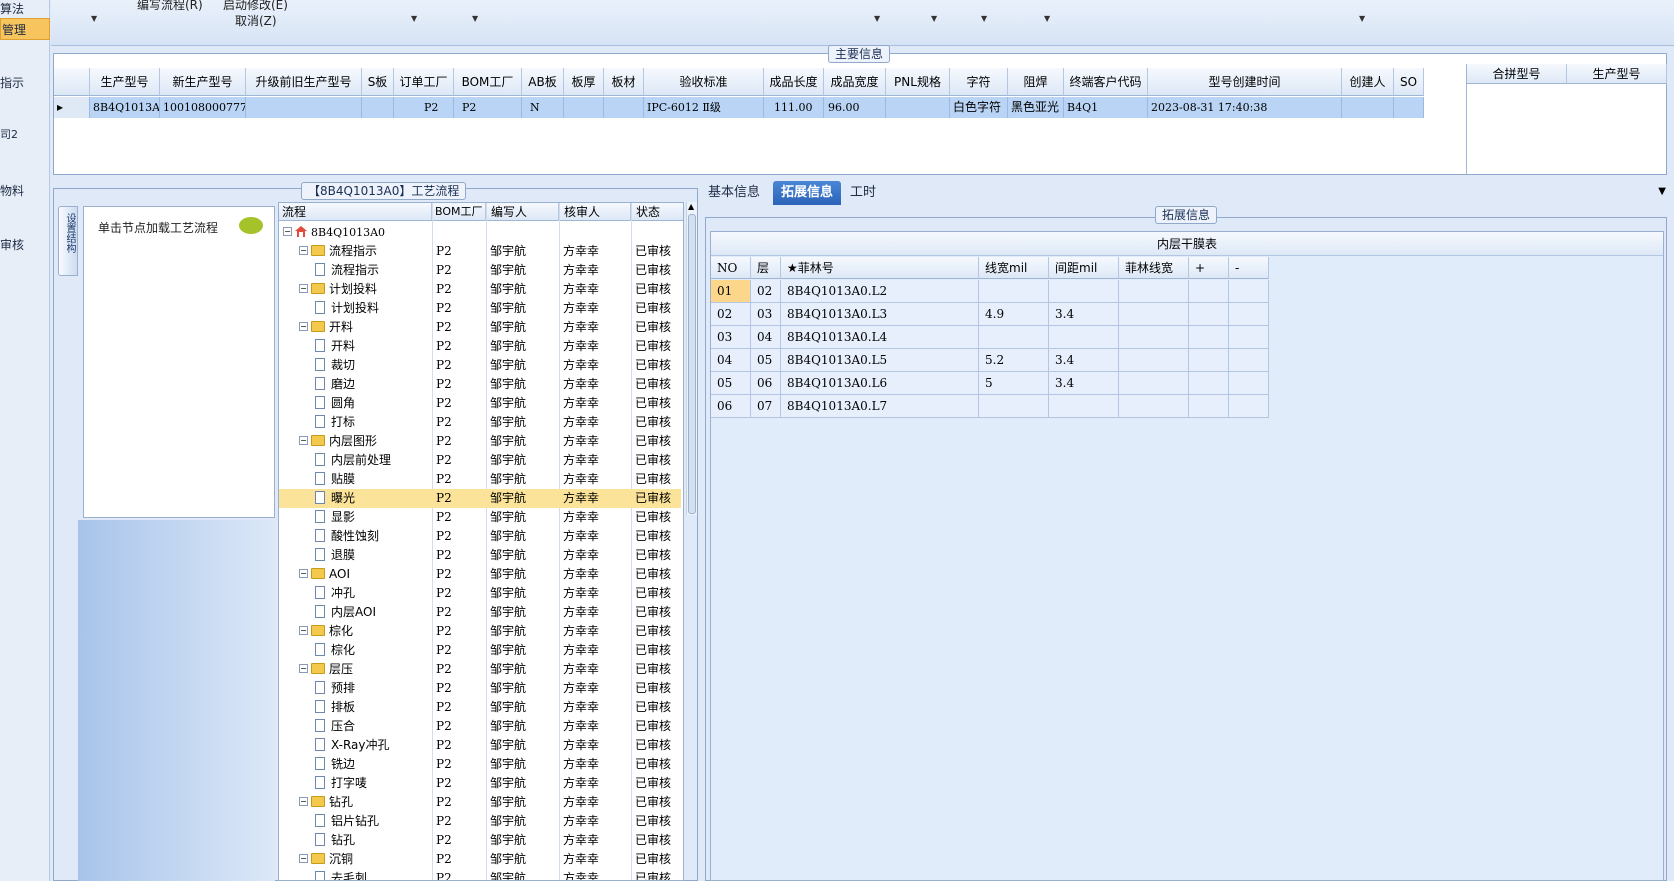  What do you see at coordinates (595, 212) in the screenshot?
I see `col-header: 核审人` at bounding box center [595, 212].